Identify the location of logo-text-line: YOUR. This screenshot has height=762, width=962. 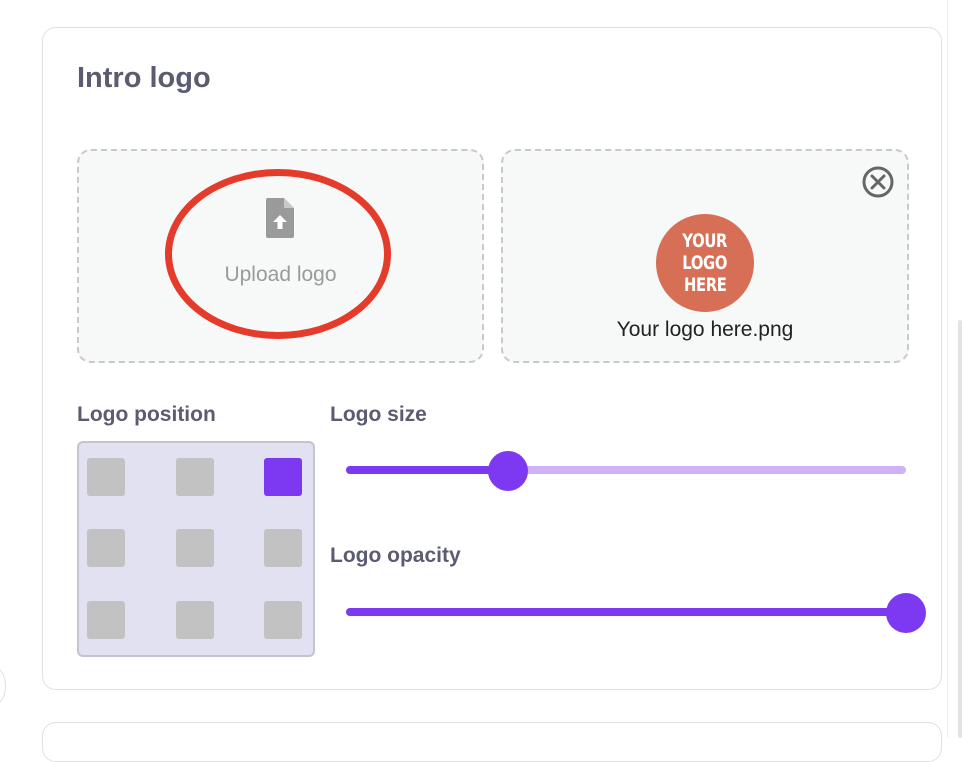
(705, 241).